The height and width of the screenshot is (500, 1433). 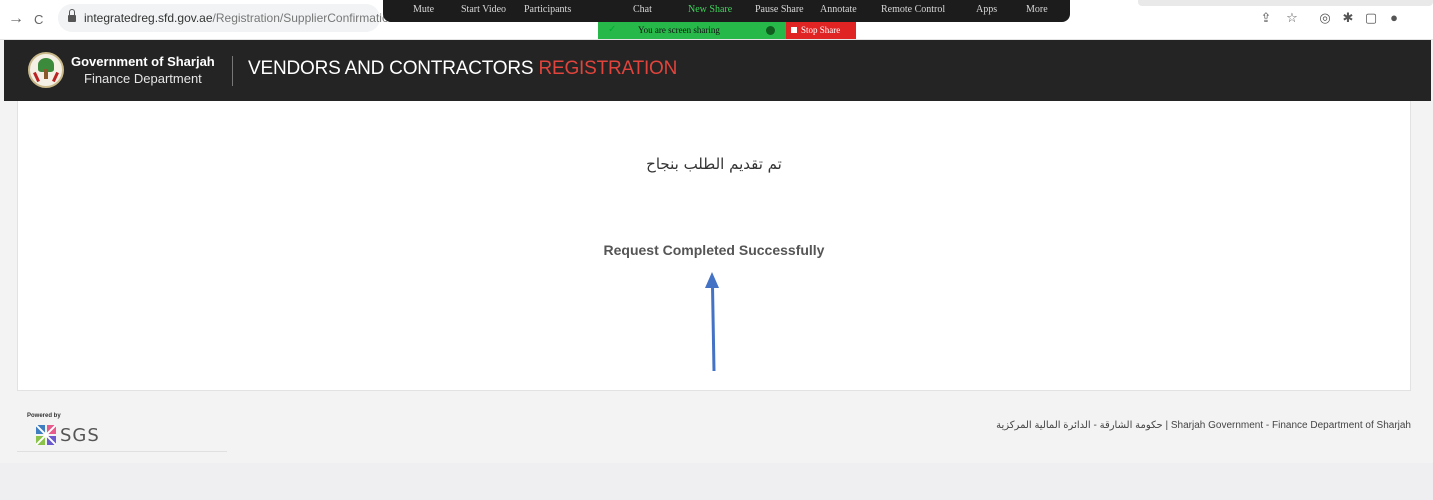 What do you see at coordinates (710, 9) in the screenshot?
I see `new-share-button: New Share` at bounding box center [710, 9].